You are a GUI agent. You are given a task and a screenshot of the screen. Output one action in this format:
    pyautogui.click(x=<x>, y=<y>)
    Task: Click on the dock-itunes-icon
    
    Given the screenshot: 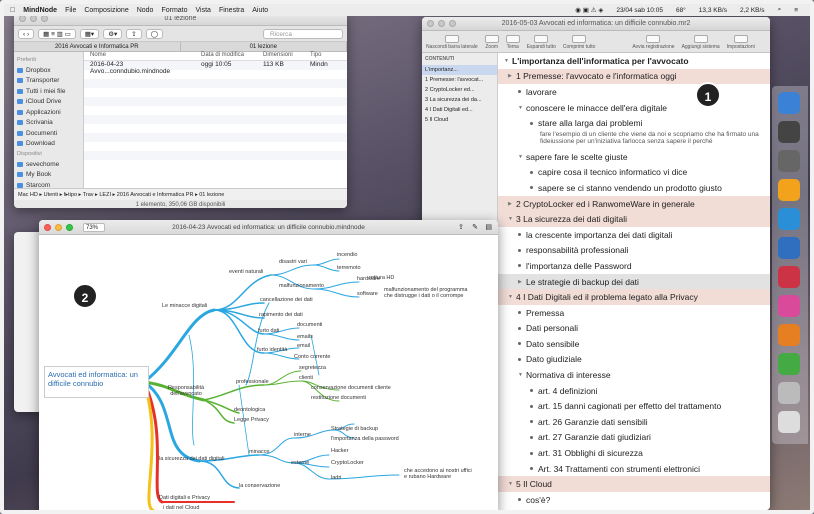 What is the action you would take?
    pyautogui.click(x=789, y=306)
    